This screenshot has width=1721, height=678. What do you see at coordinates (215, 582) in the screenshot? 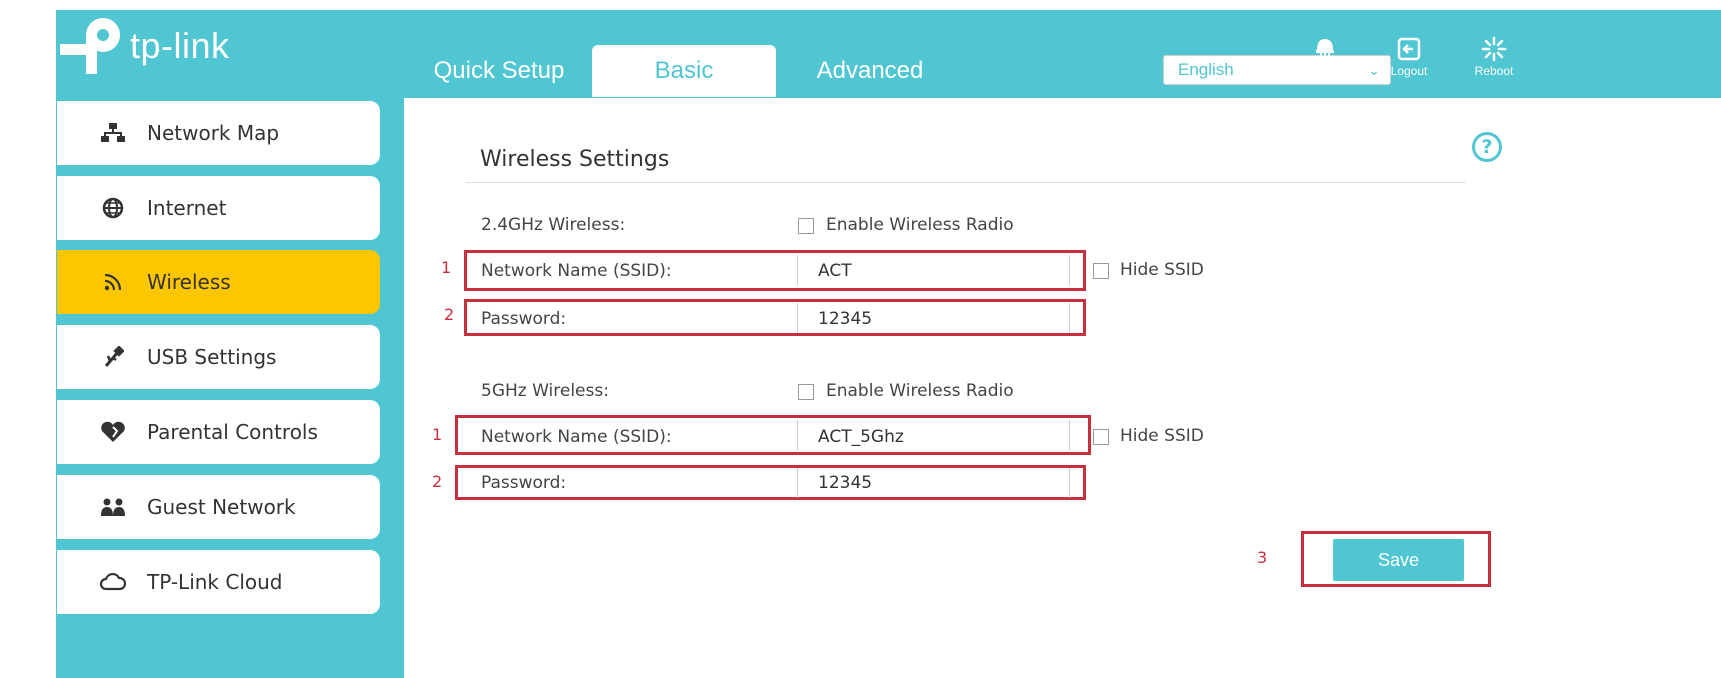
I see `sidebar-item-label: TP-Link Cloud` at bounding box center [215, 582].